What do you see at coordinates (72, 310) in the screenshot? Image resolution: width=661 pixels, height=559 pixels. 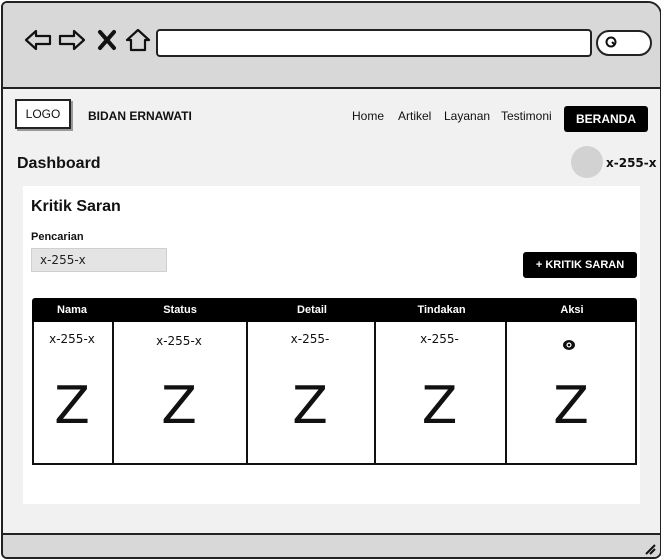 I see `column-header-nama: Nama` at bounding box center [72, 310].